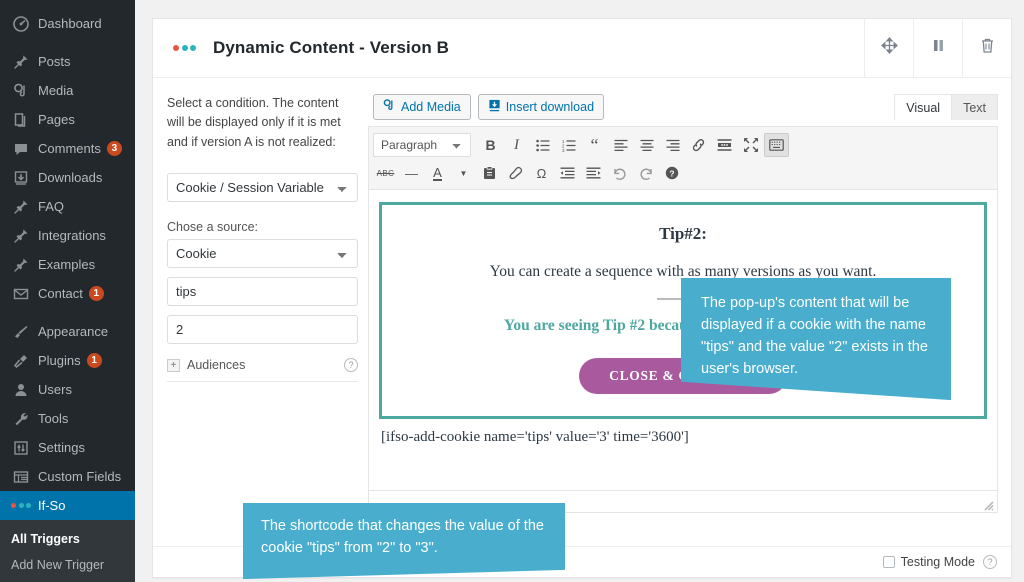  Describe the element at coordinates (888, 562) in the screenshot. I see `testing-mode-checkbox` at that location.